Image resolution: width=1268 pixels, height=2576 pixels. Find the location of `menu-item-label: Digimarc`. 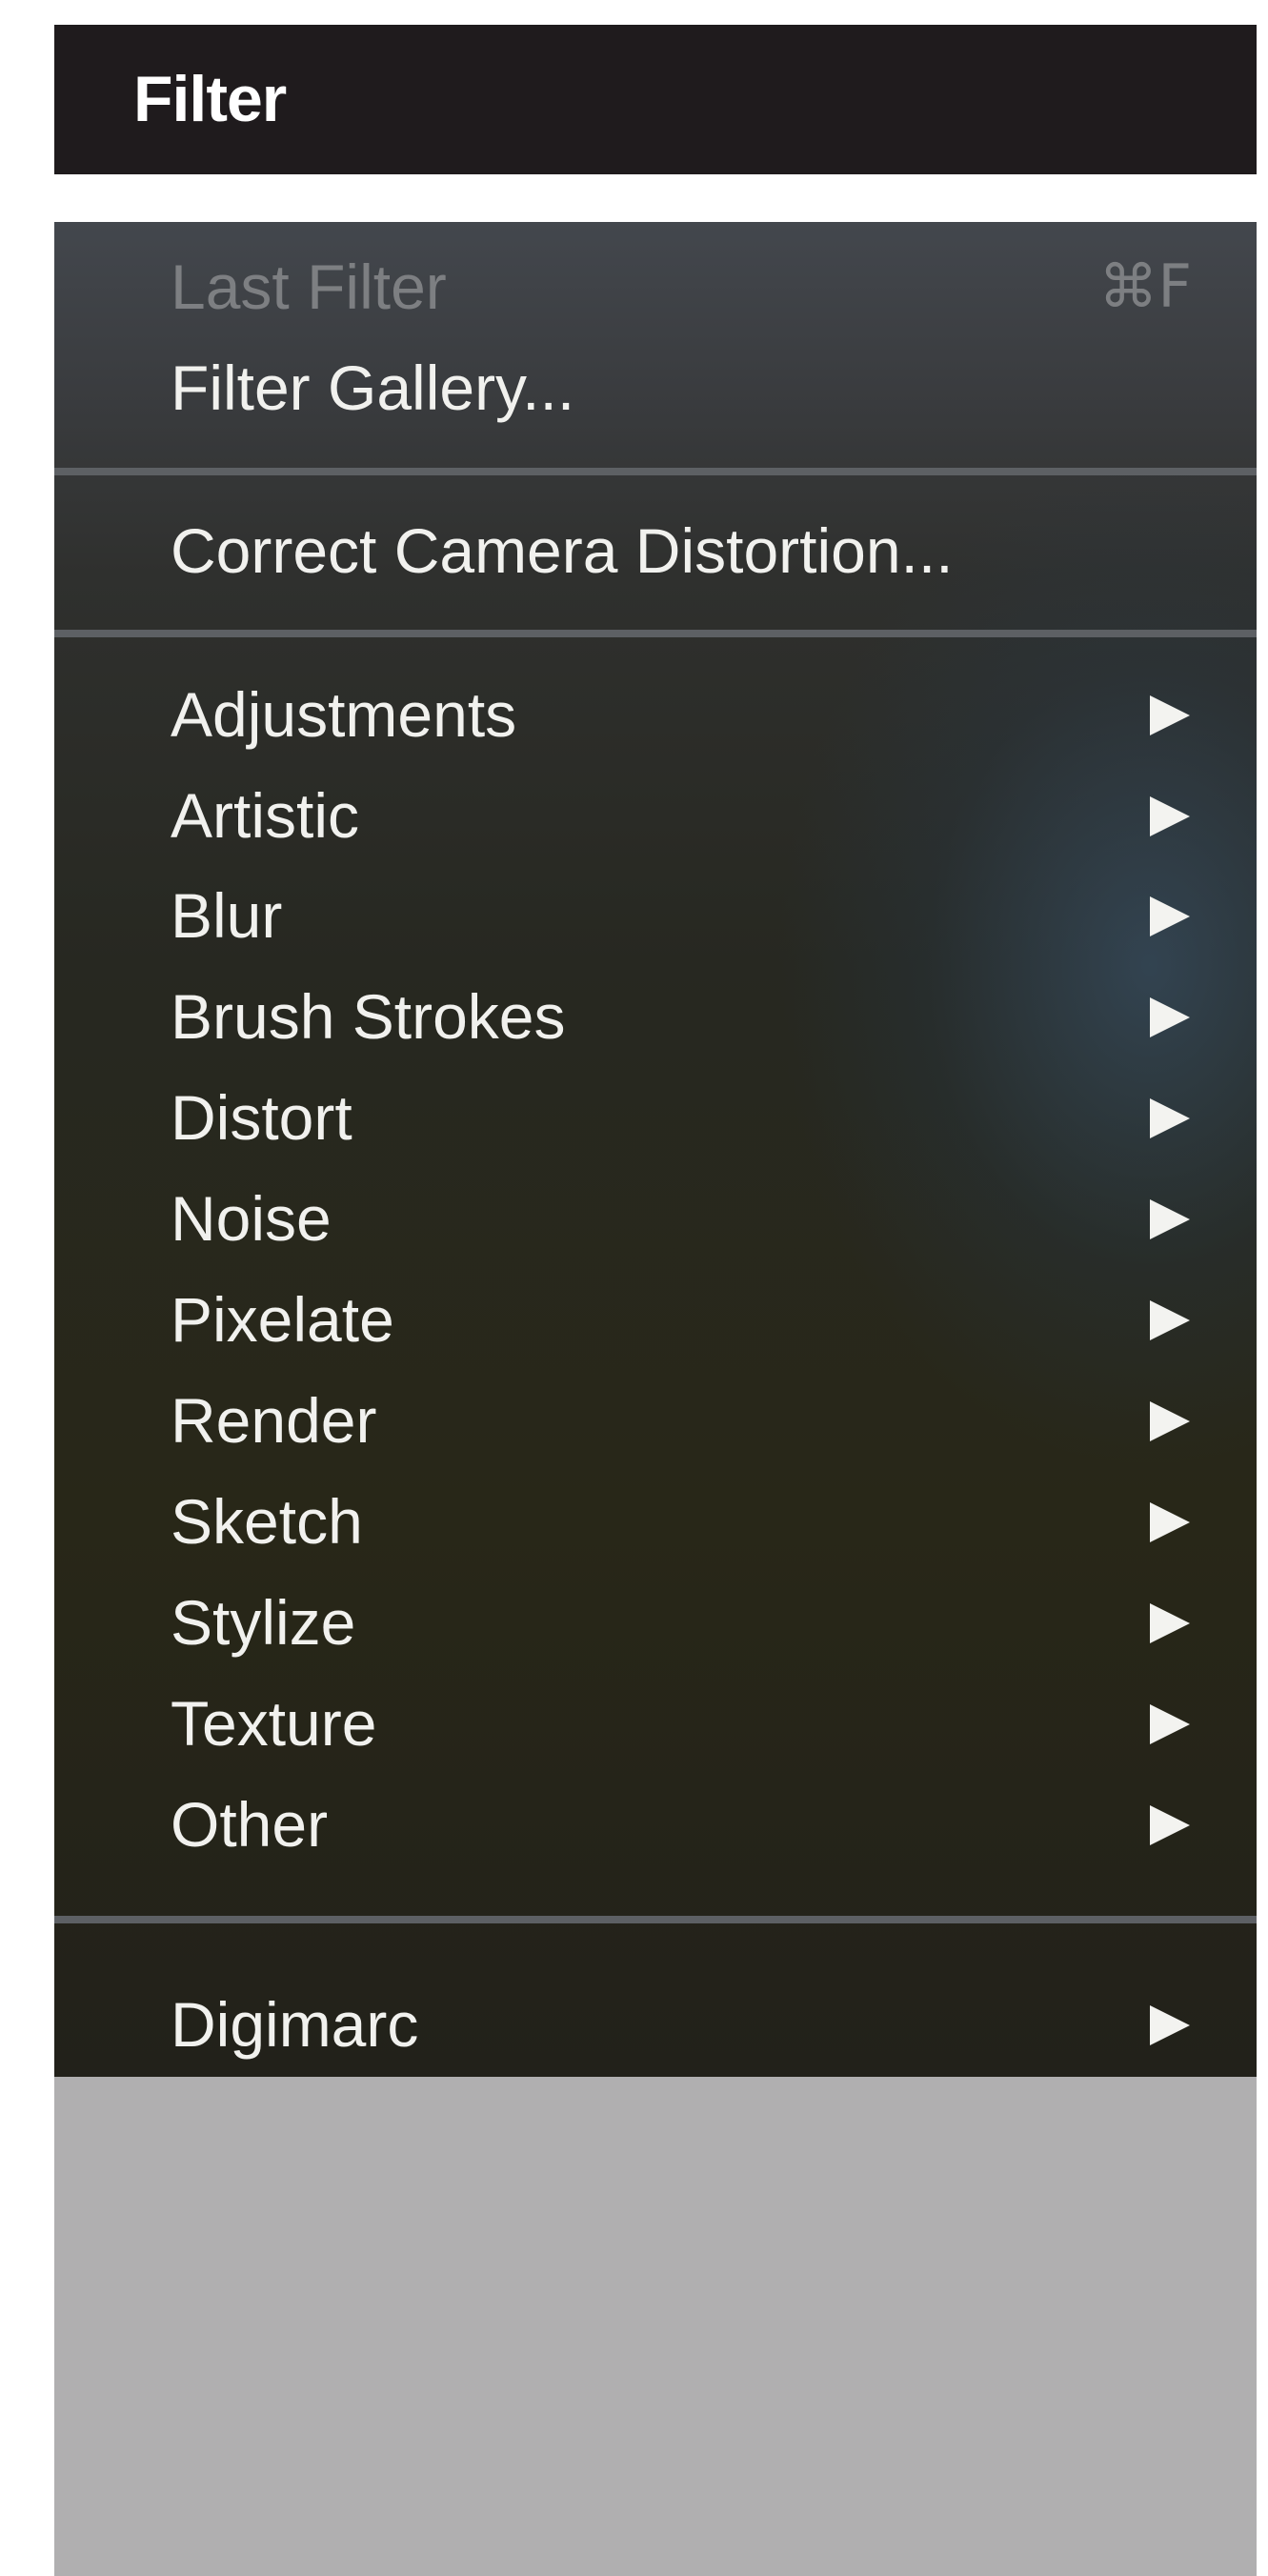

menu-item-label: Digimarc is located at coordinates (295, 2024).